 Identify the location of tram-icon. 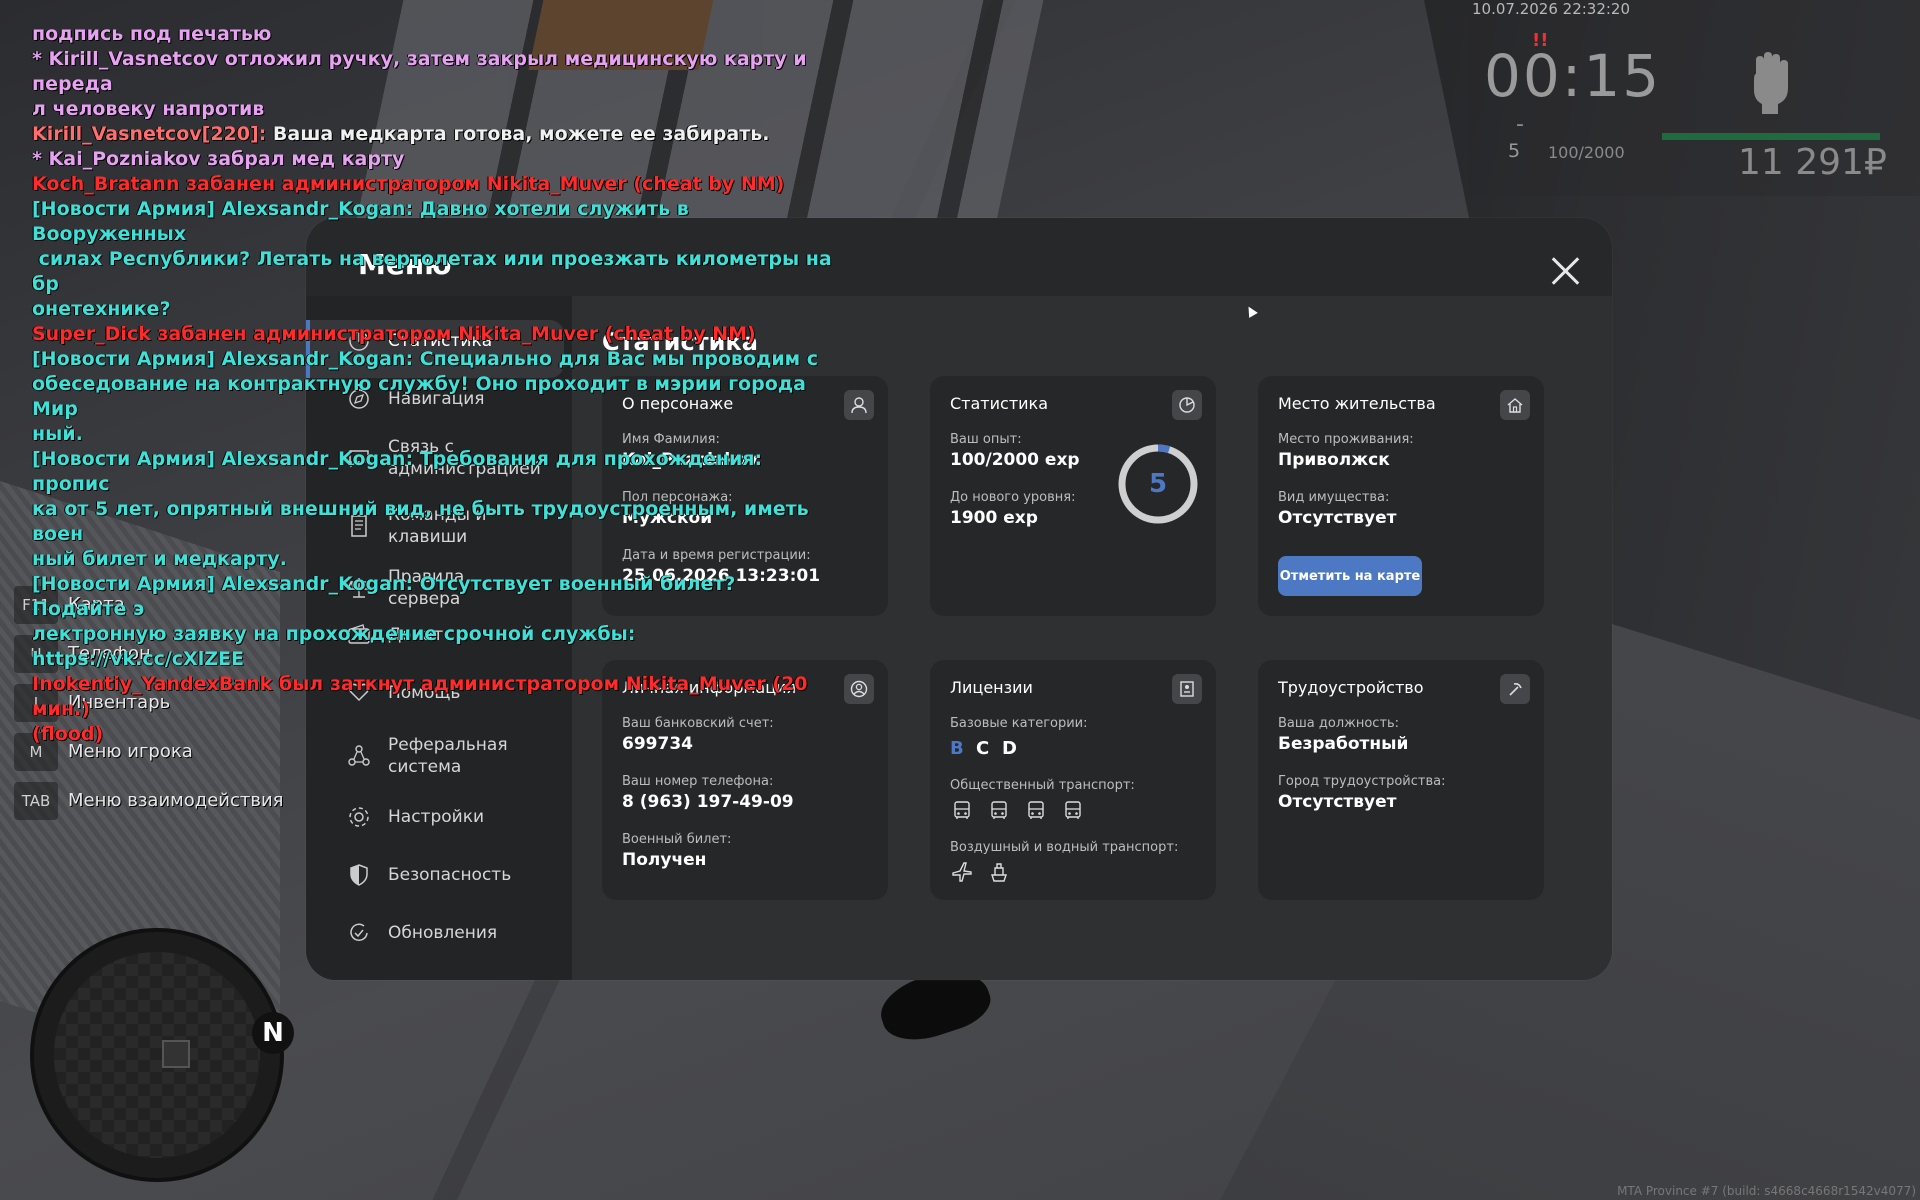
(1036, 810).